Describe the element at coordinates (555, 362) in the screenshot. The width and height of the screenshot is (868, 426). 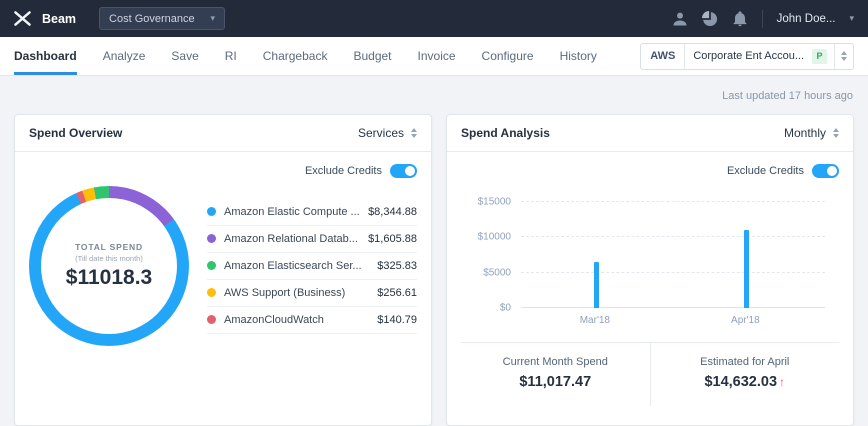
I see `stat-label: Current Month Spend` at that location.